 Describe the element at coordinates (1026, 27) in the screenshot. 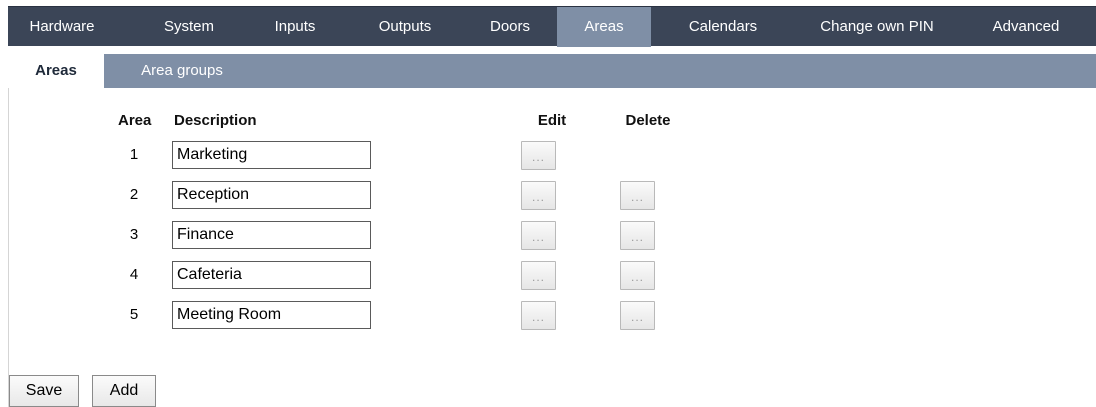

I see `tab-advanced: Advanced` at that location.